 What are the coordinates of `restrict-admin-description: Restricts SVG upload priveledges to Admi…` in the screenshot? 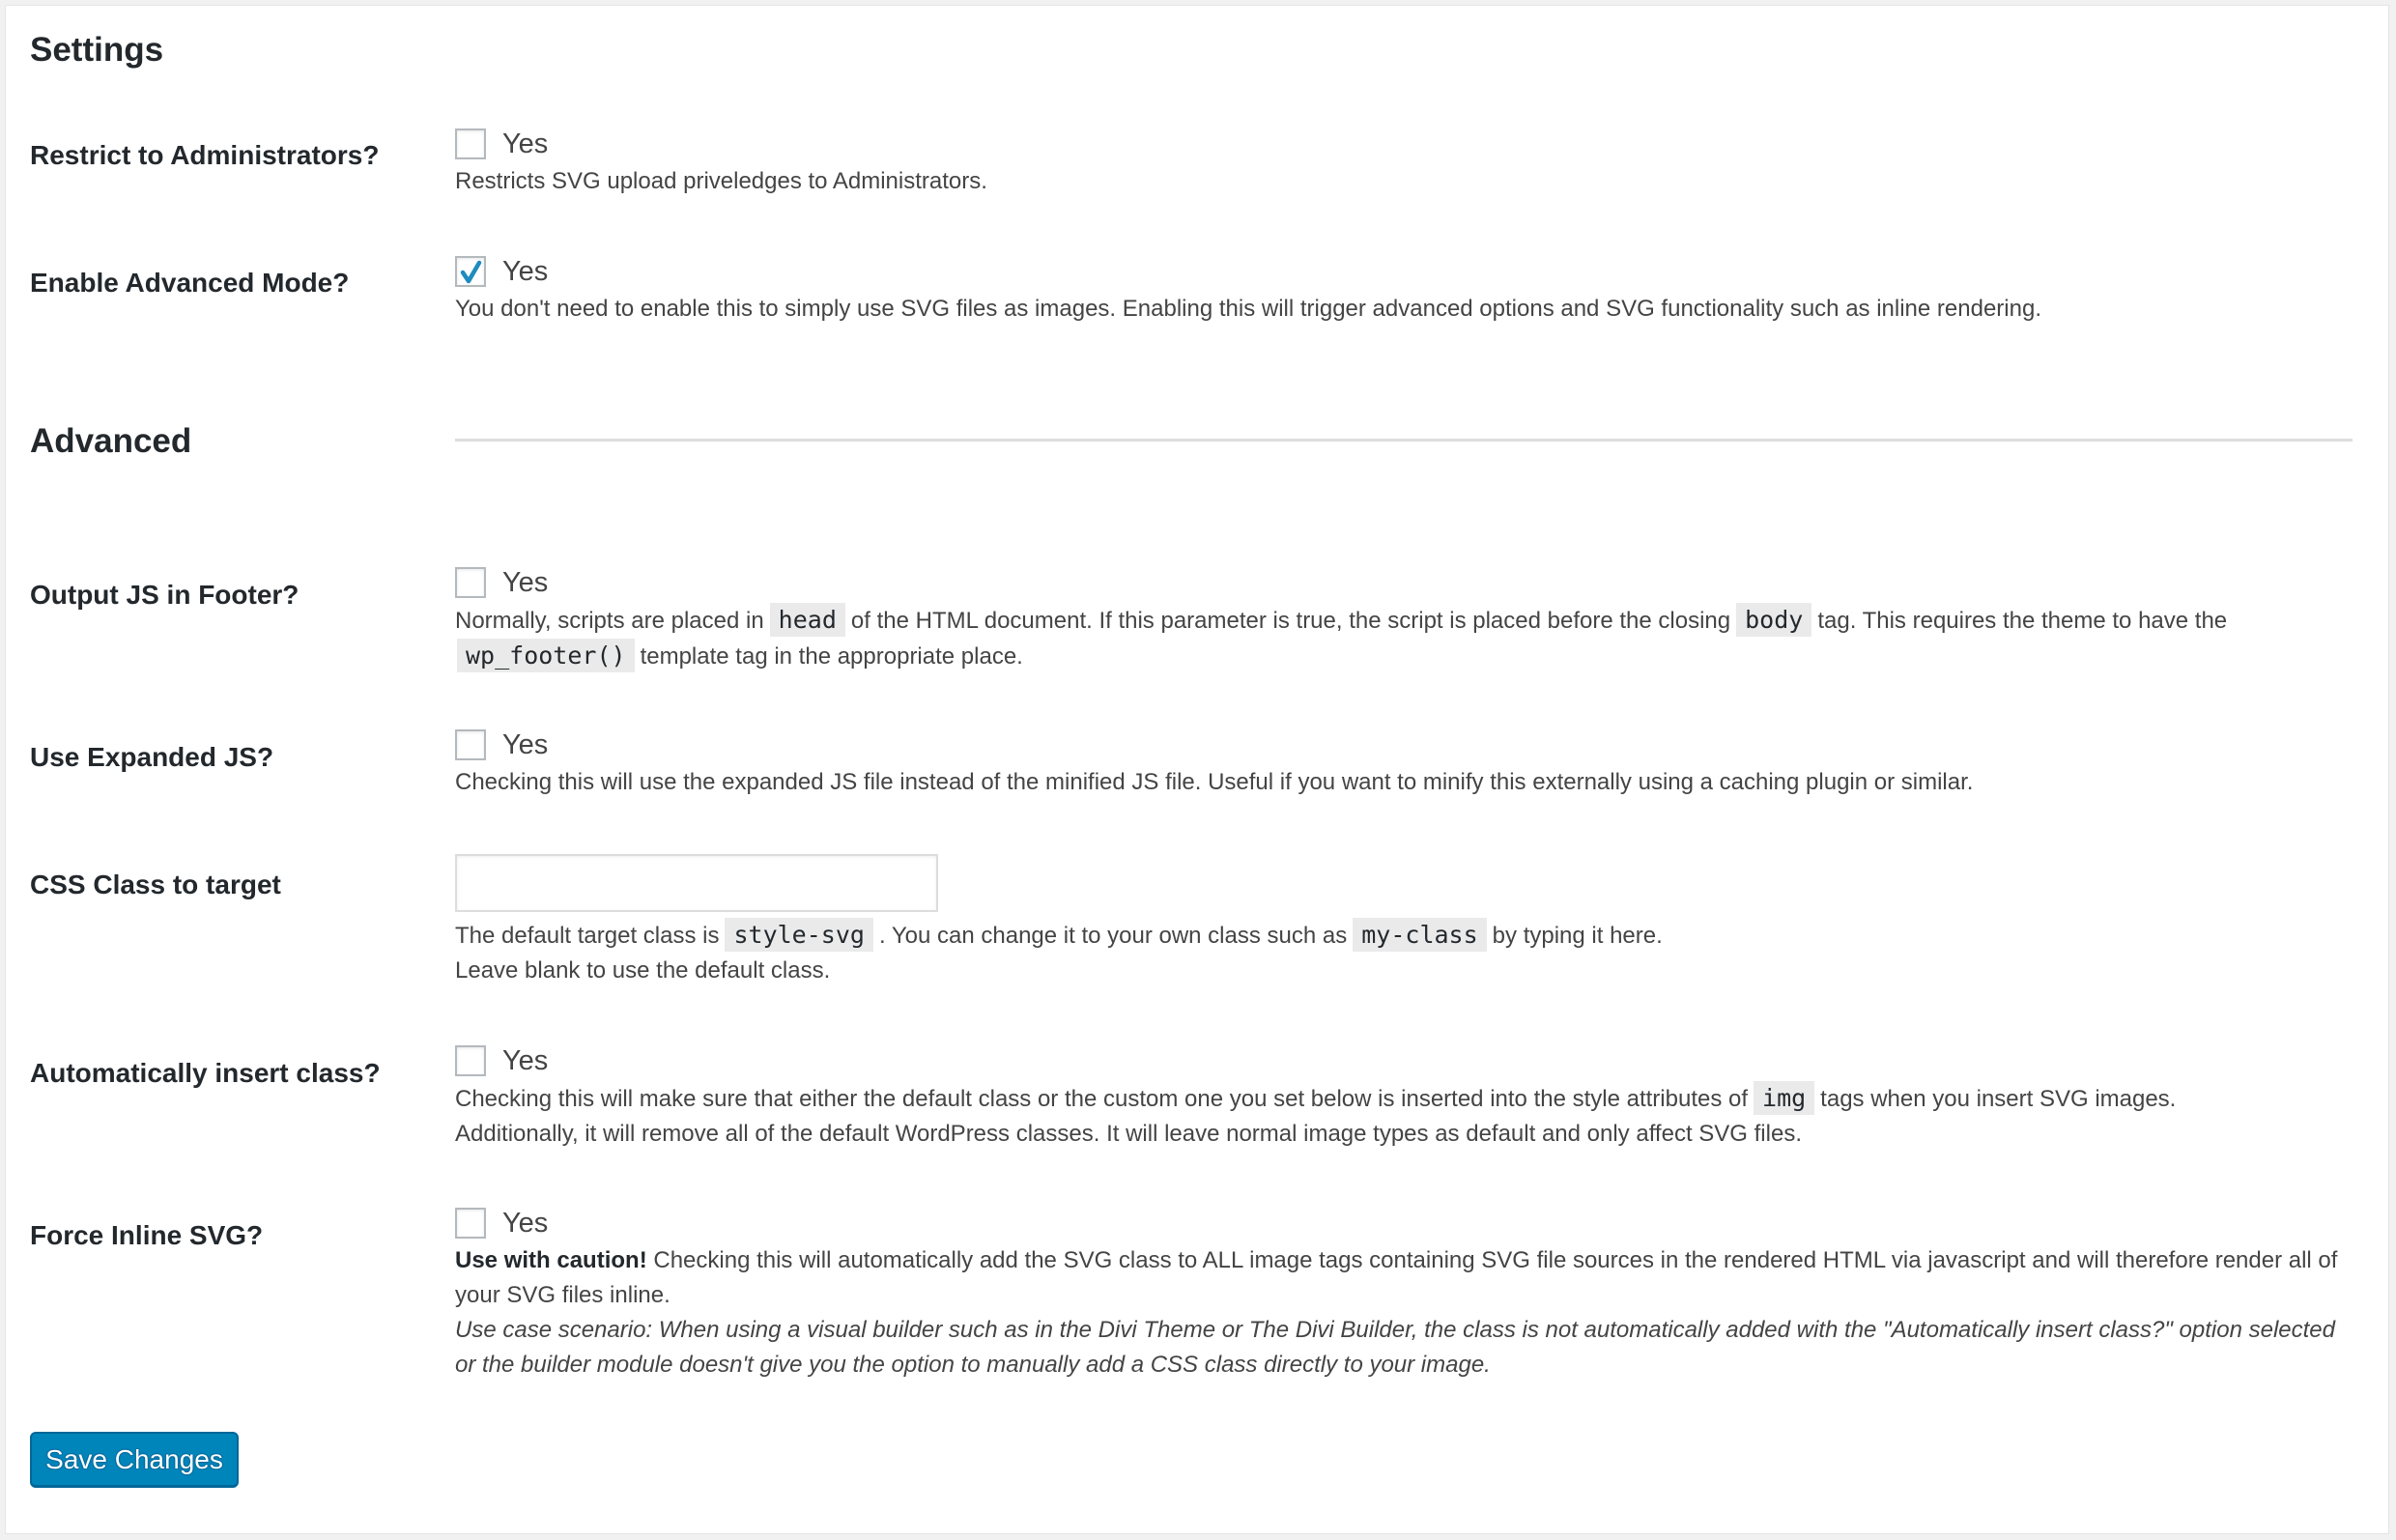 It's located at (721, 181).